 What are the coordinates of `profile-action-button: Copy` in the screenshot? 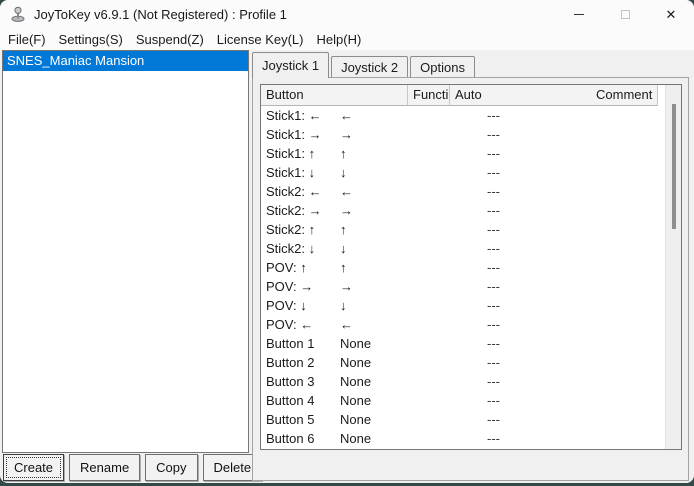 It's located at (171, 467).